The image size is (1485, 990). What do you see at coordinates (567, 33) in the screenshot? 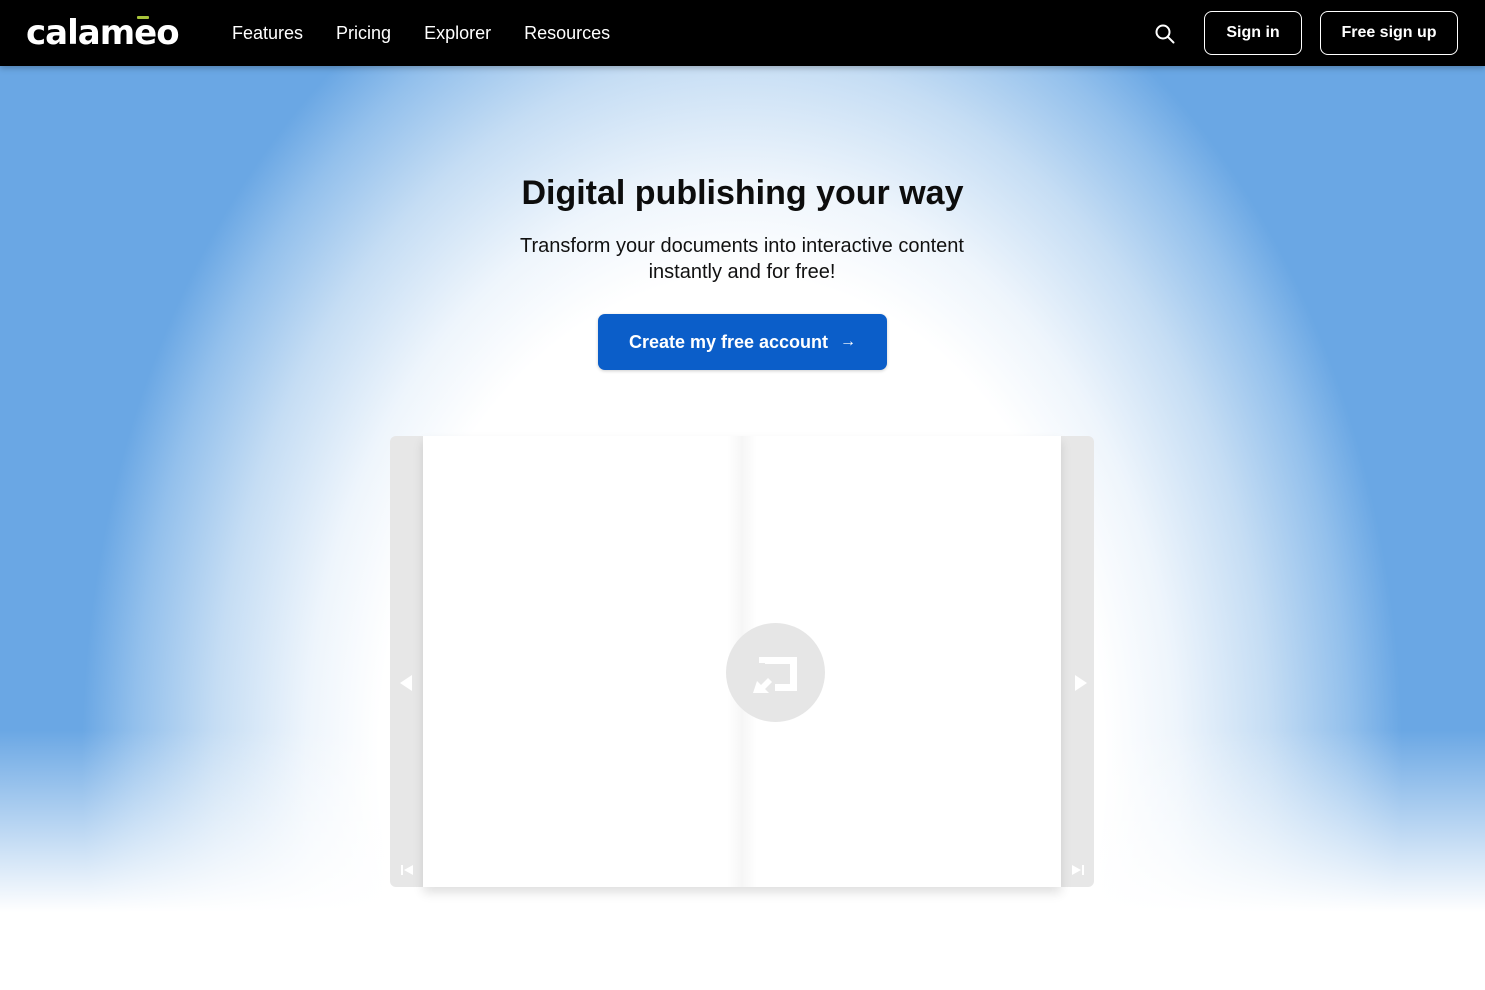
I see `nav-item-resources: Resources` at bounding box center [567, 33].